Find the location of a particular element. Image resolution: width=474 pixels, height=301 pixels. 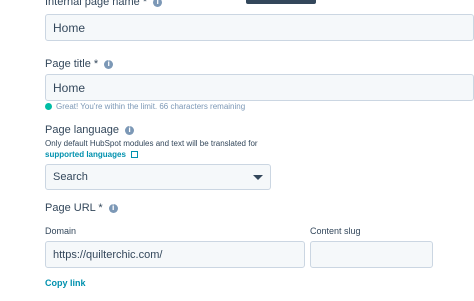

language-select-value: Search is located at coordinates (70, 177).